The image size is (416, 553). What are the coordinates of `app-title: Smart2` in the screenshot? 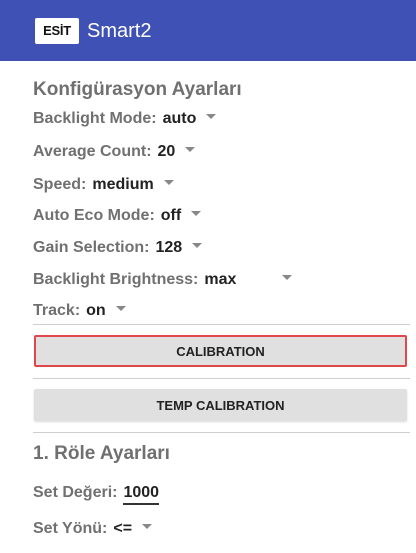 It's located at (119, 31).